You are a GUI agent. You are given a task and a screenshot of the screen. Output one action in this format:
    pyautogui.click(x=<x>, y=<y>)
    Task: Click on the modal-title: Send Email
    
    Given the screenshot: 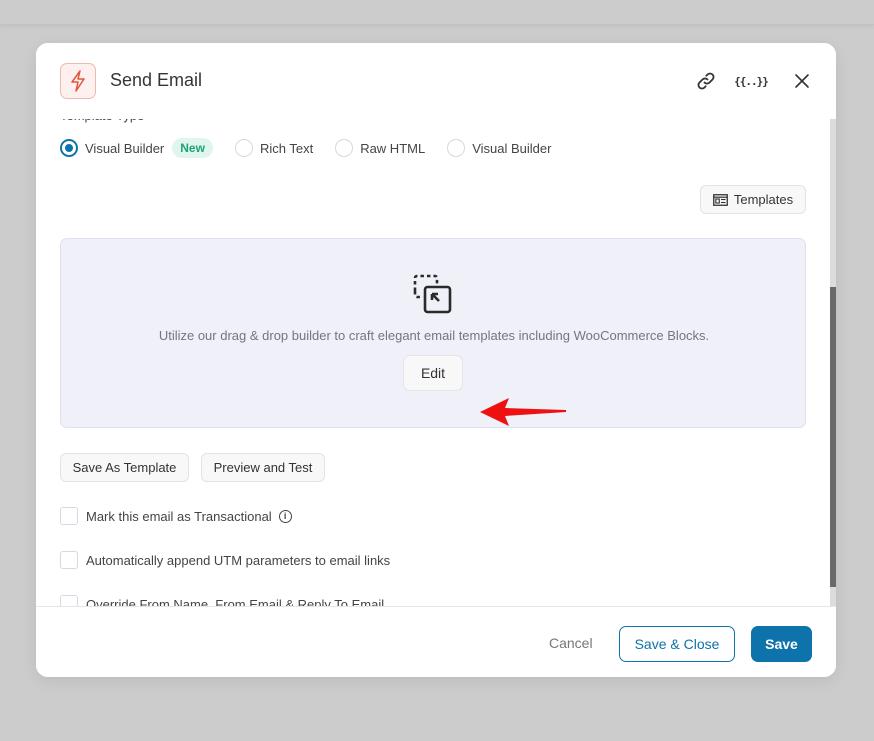 What is the action you would take?
    pyautogui.click(x=156, y=80)
    